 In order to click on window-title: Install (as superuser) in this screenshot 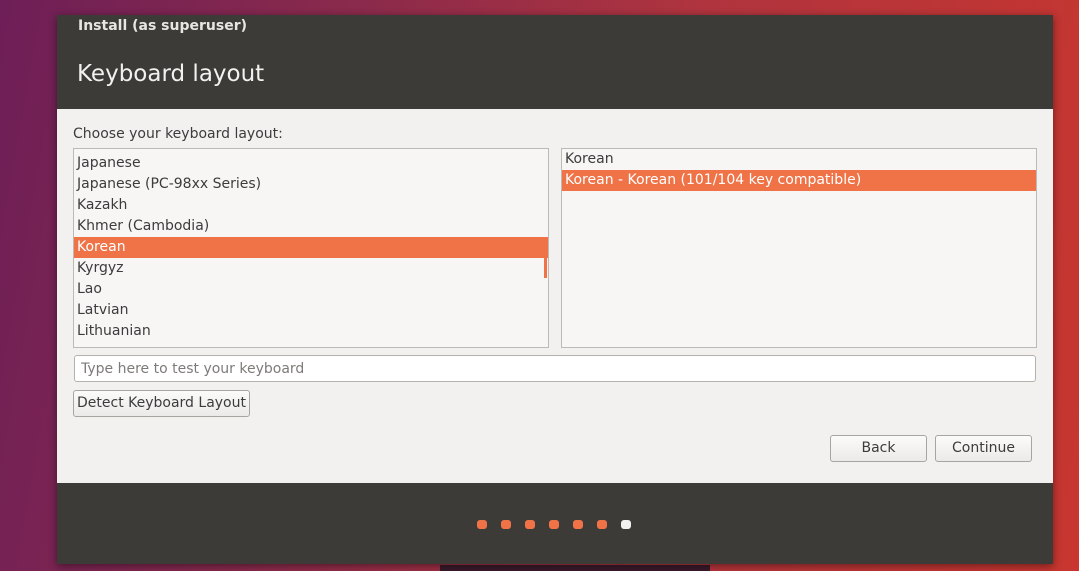, I will do `click(162, 26)`.